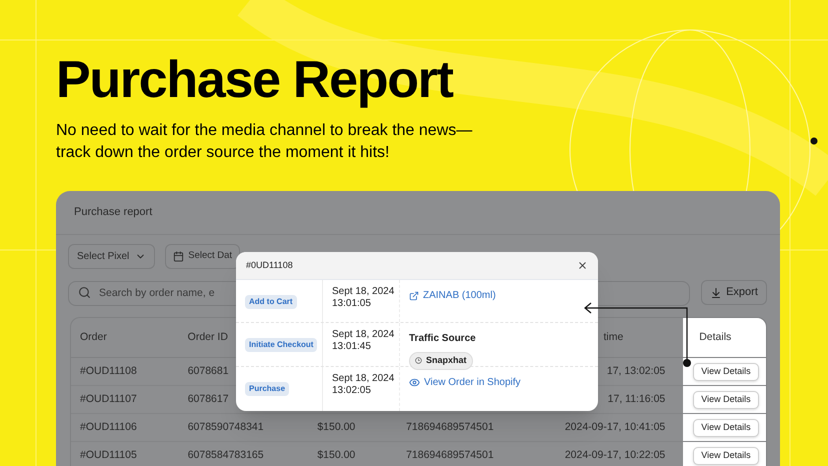  Describe the element at coordinates (208, 371) in the screenshot. I see `table-cell-text: 6078681` at that location.